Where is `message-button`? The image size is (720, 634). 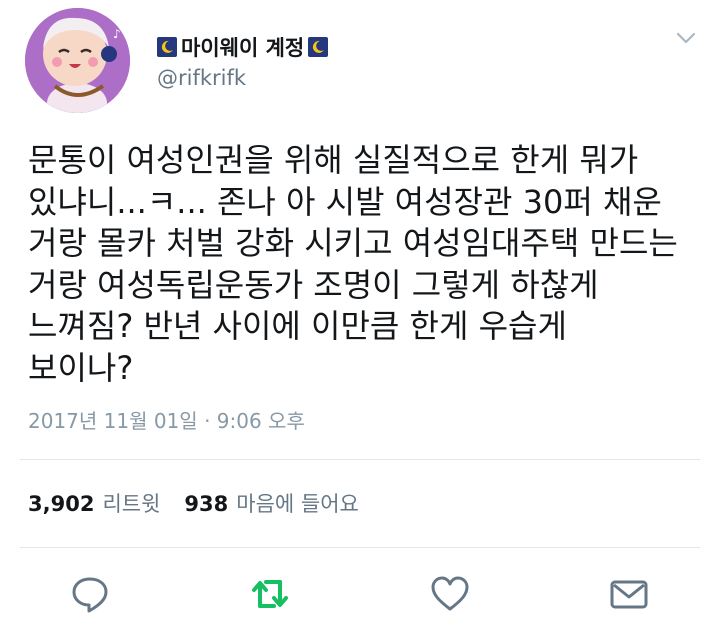 message-button is located at coordinates (629, 594).